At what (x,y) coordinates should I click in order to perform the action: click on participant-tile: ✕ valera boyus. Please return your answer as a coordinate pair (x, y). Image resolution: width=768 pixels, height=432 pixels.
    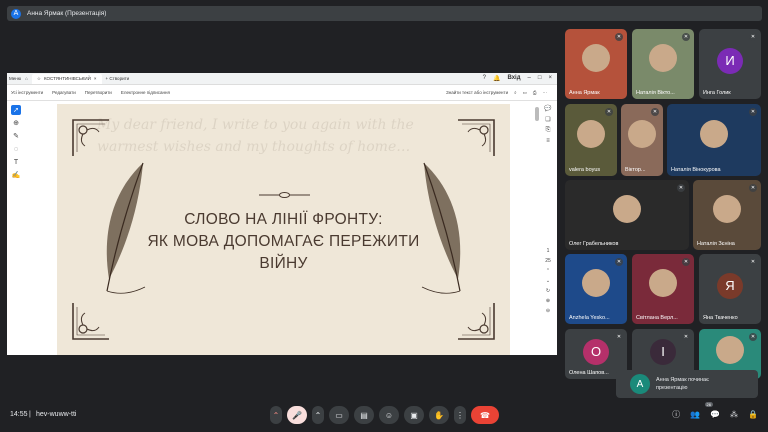
    Looking at the image, I should click on (591, 140).